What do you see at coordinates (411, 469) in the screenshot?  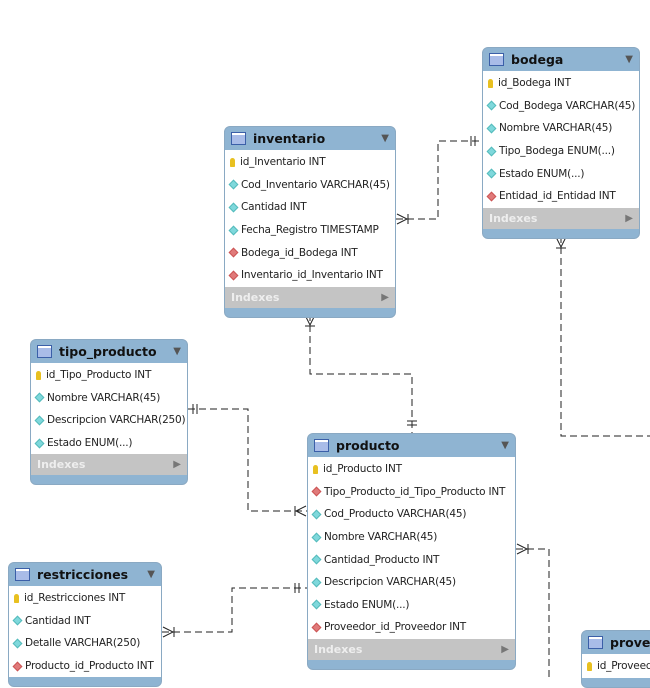 I see `column-row: id_Producto INT` at bounding box center [411, 469].